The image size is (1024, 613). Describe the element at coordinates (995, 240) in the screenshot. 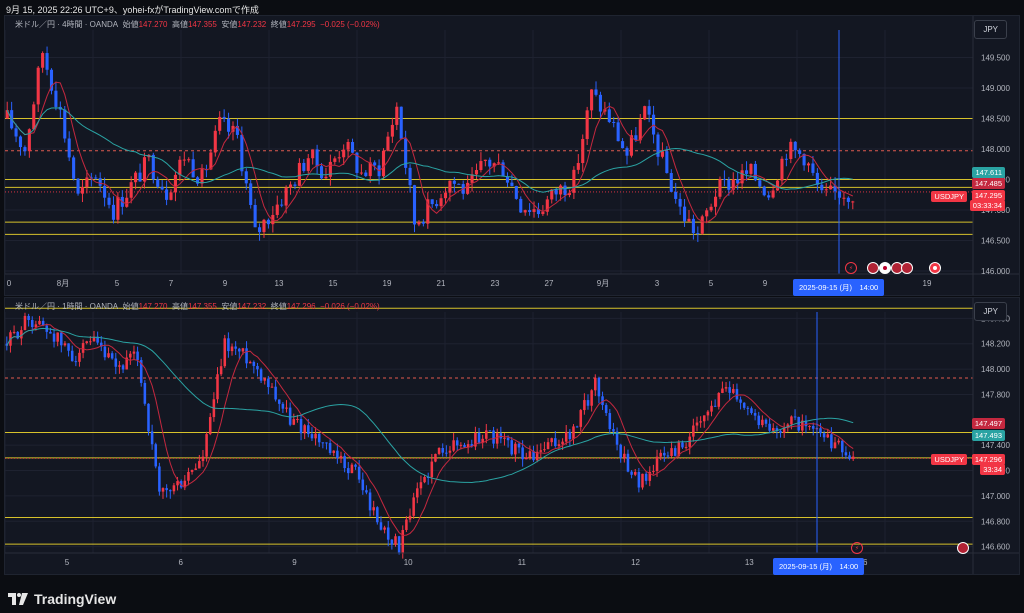

I see `y-tick-label: 146.500` at that location.